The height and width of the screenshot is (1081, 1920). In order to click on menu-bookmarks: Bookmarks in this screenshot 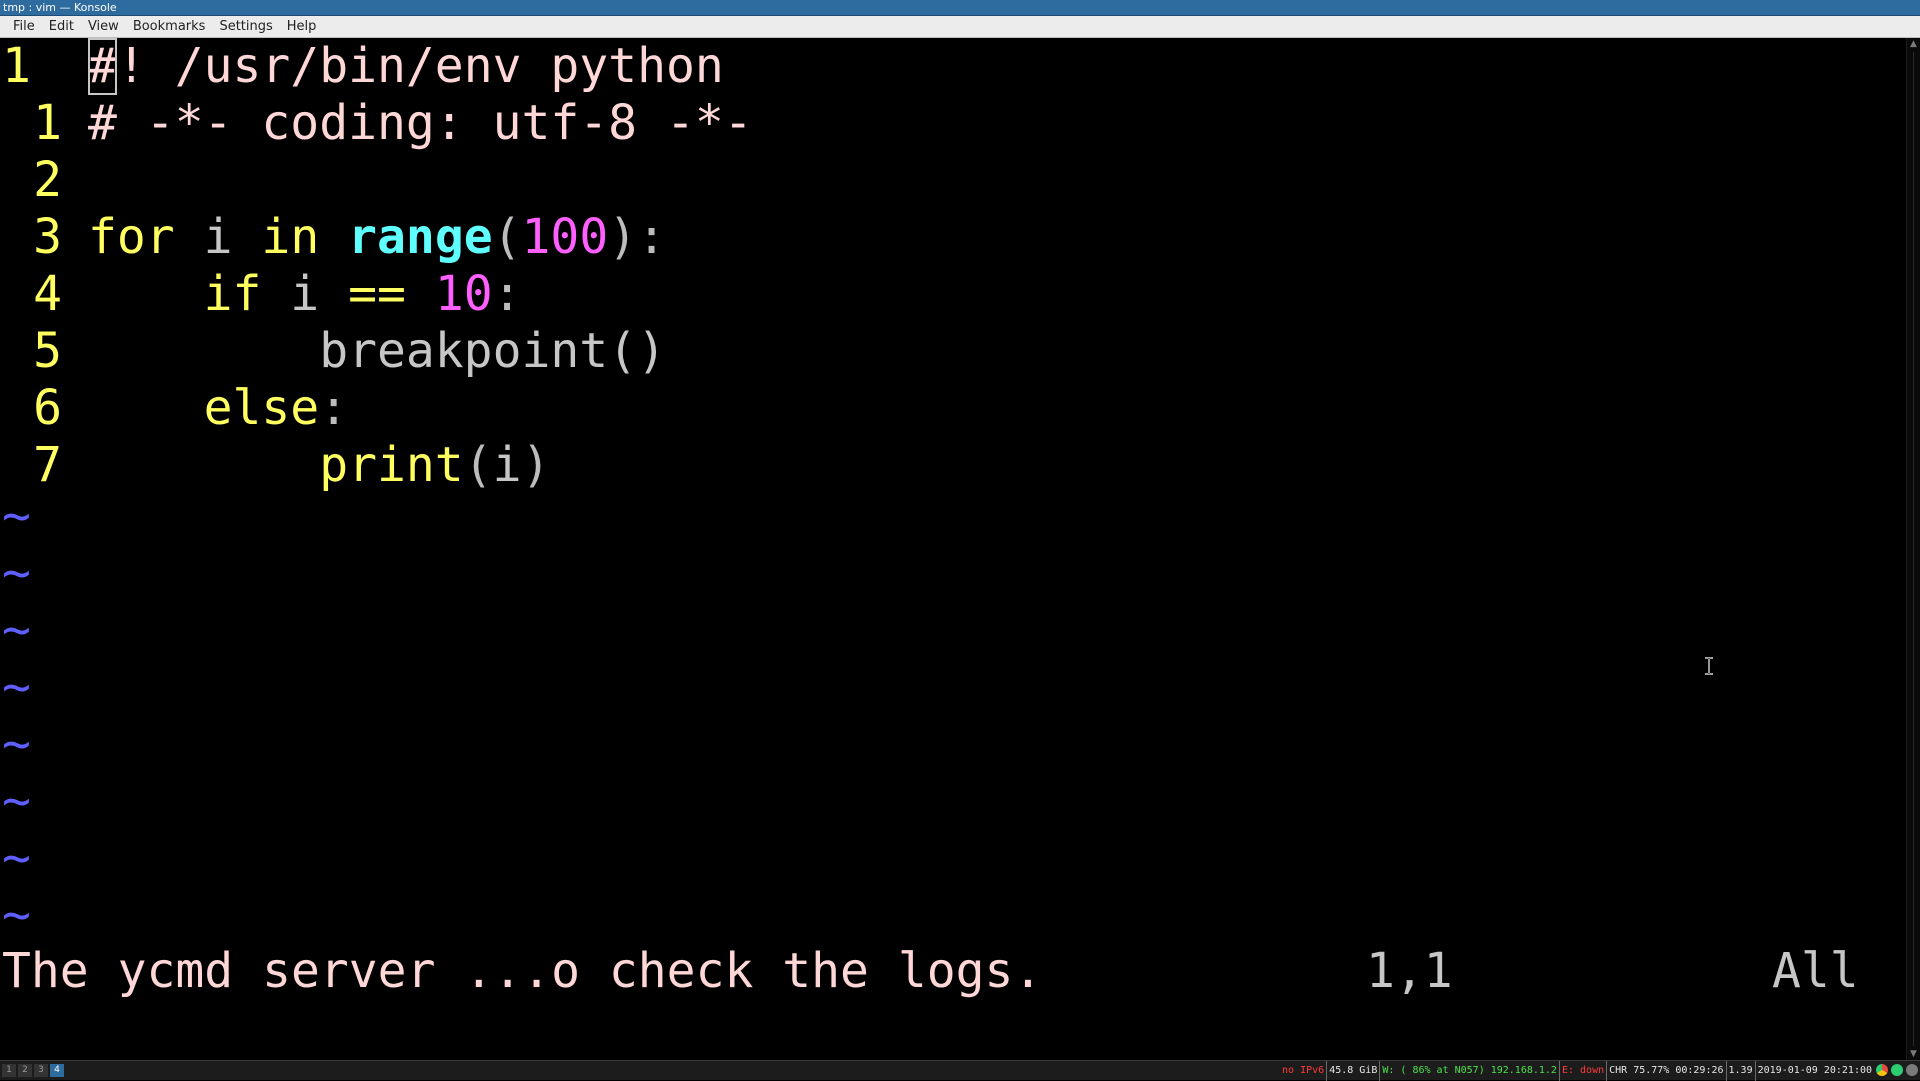, I will do `click(169, 26)`.